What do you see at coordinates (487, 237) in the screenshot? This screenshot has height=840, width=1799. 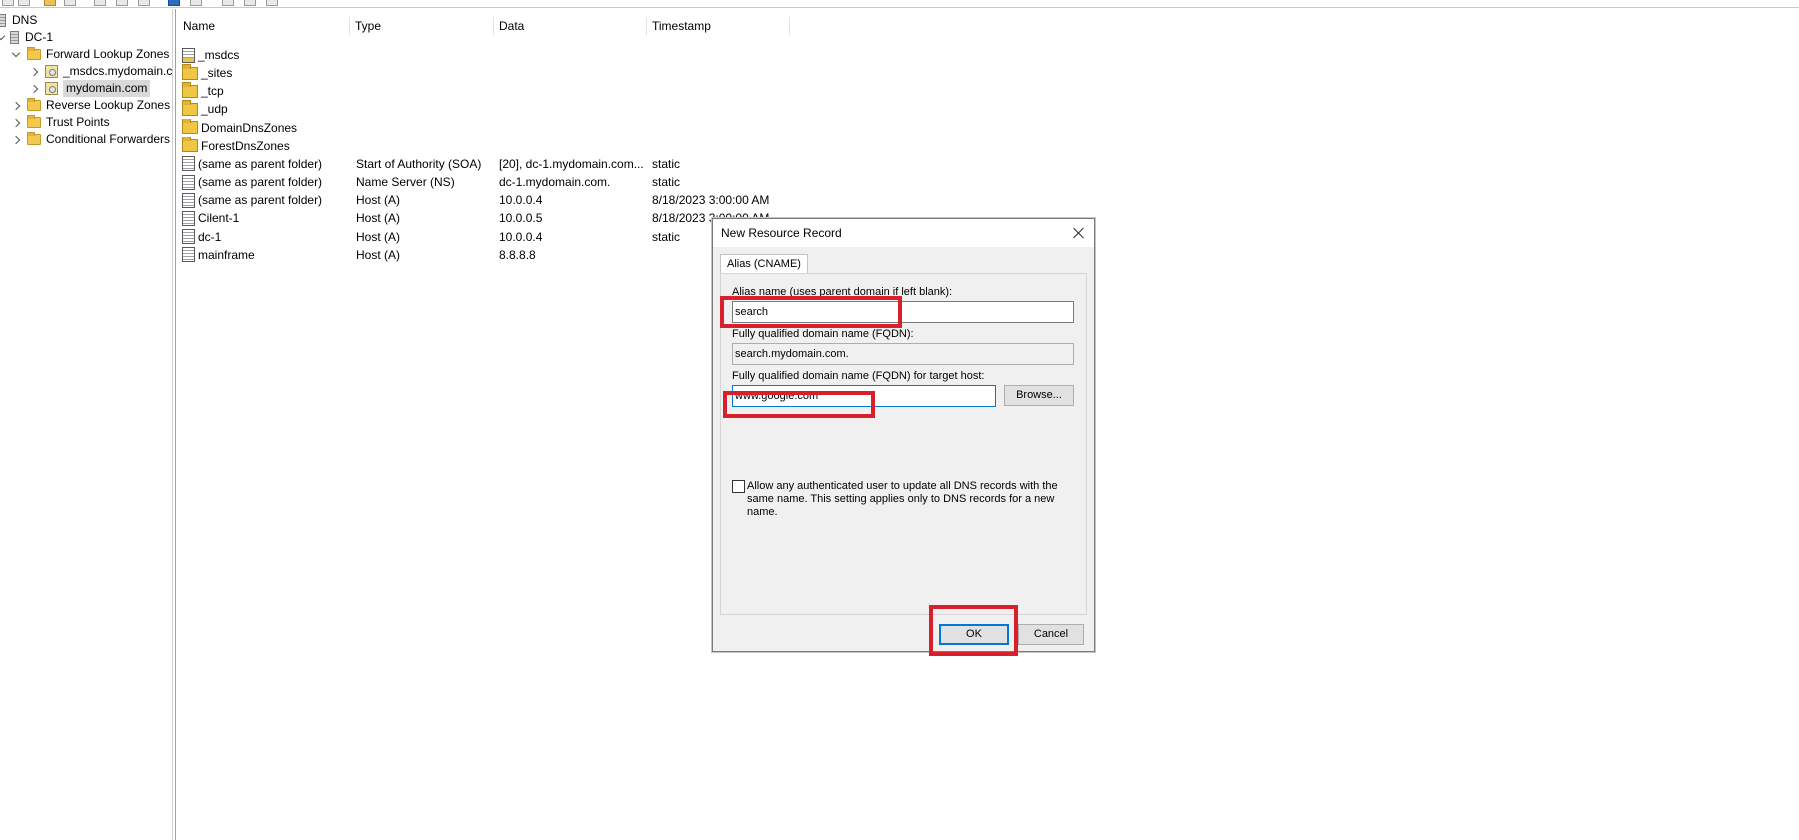 I see `list-item: dc-1 Host (A) 10.0.0.4 static` at bounding box center [487, 237].